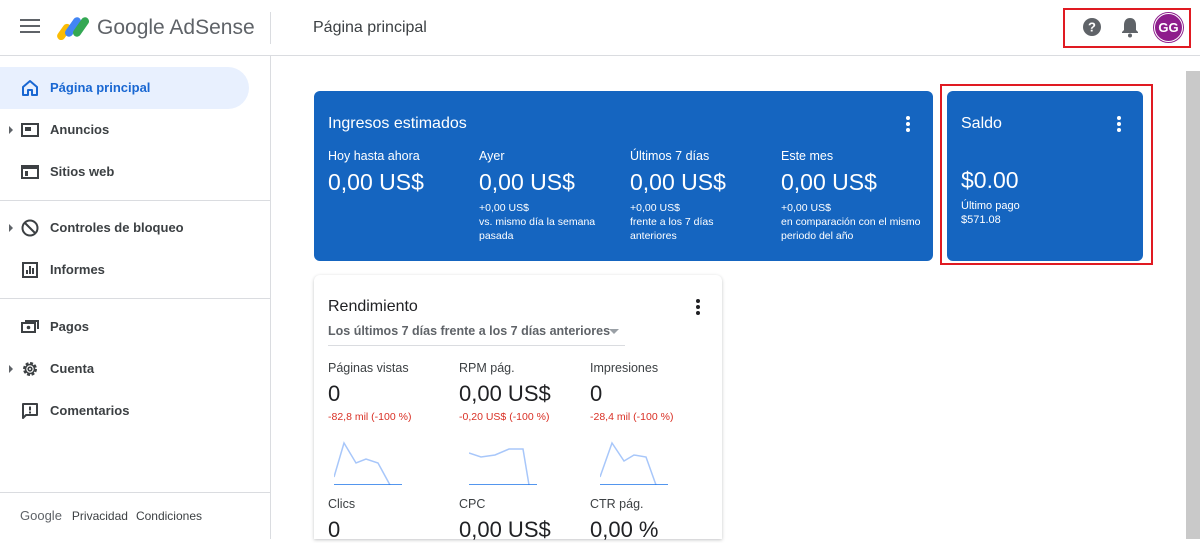 This screenshot has width=1200, height=543. What do you see at coordinates (981, 123) in the screenshot?
I see `card-title: Saldo` at bounding box center [981, 123].